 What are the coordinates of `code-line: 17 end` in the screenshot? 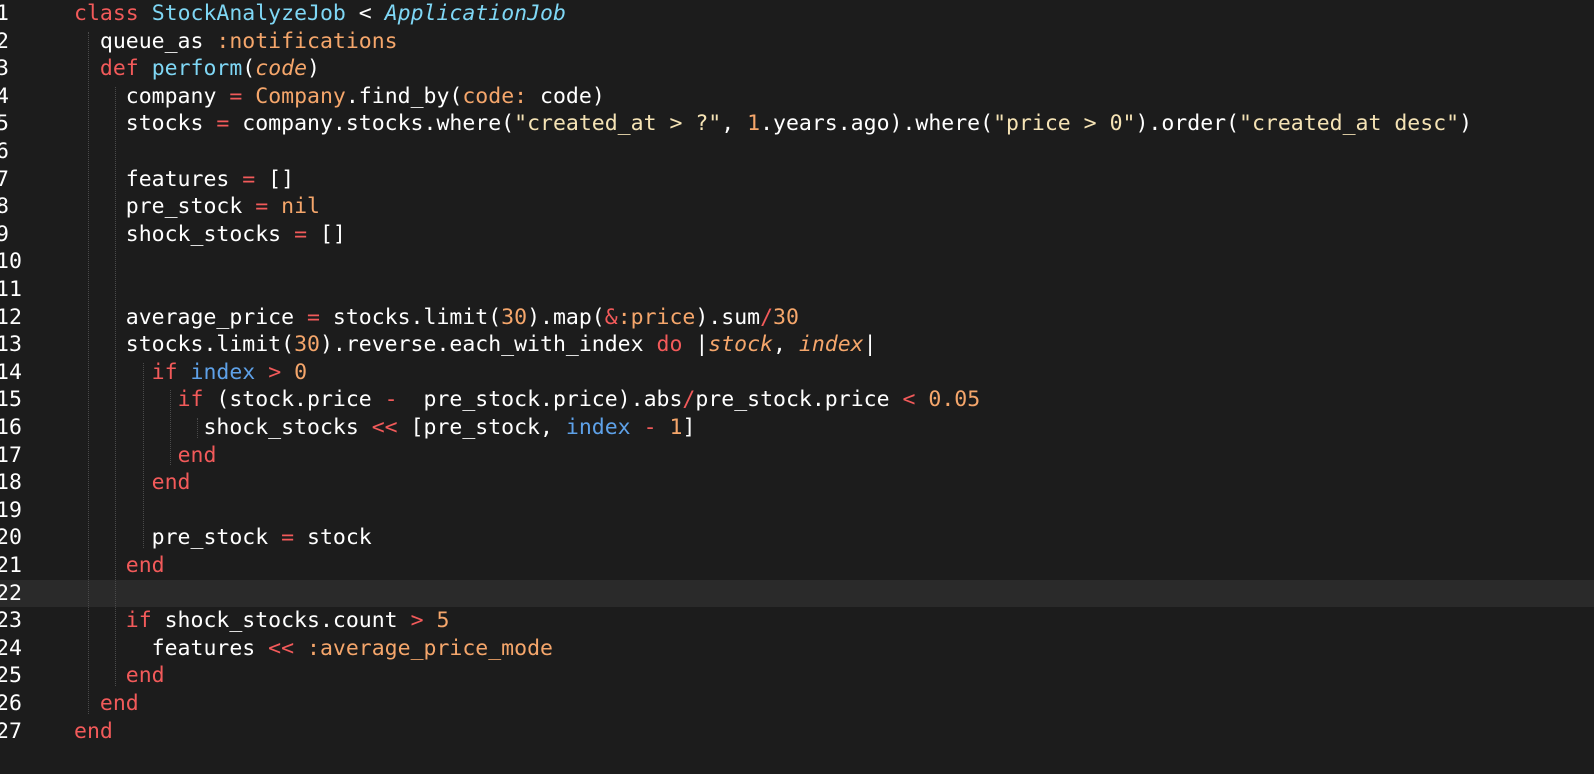 It's located at (797, 456).